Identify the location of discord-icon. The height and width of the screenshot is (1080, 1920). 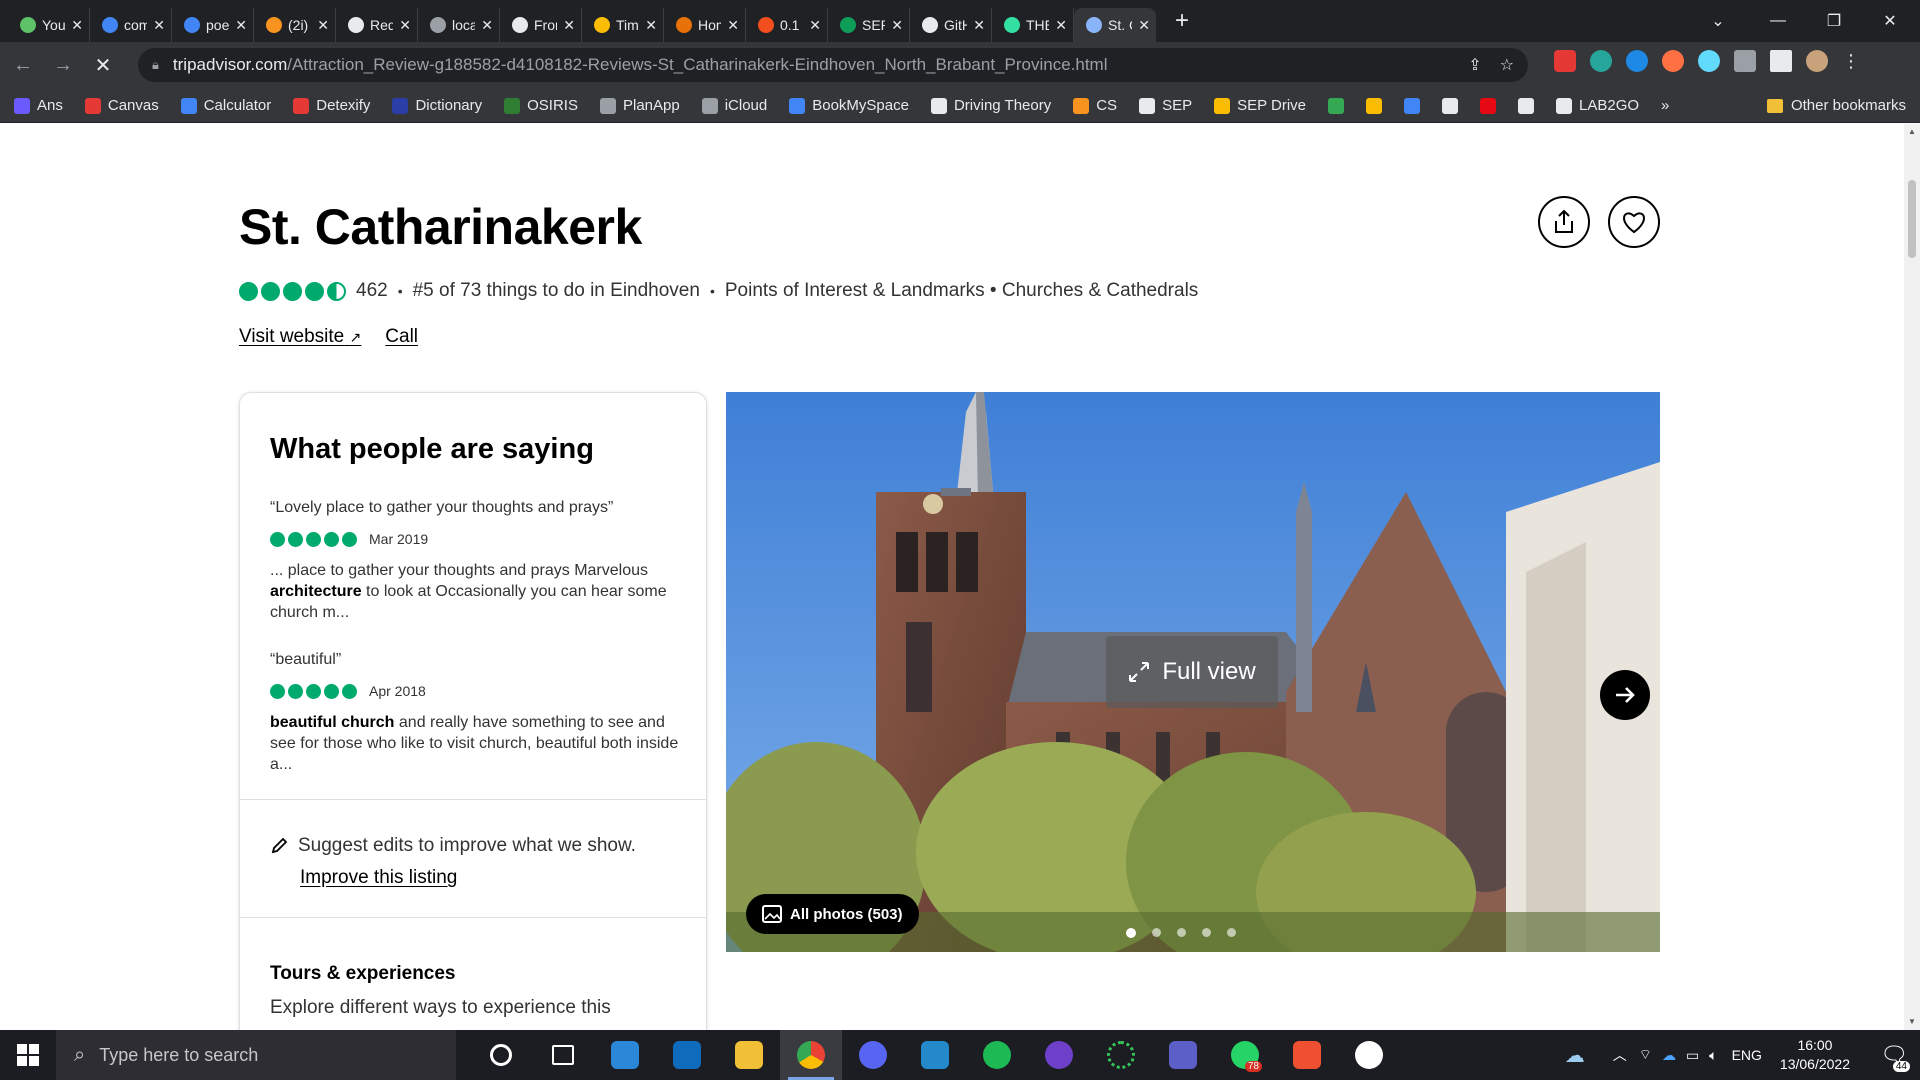
(873, 1055).